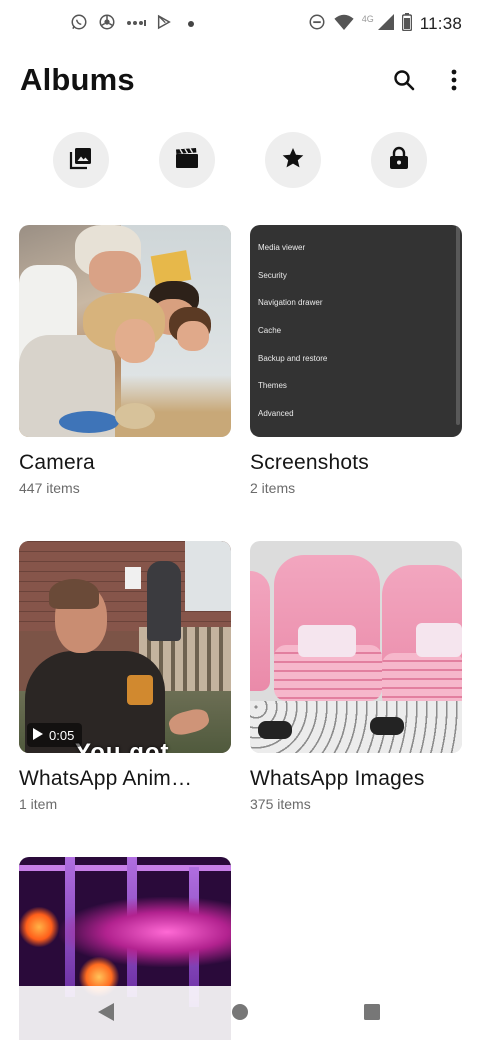 This screenshot has width=480, height=1040. I want to click on status-system-icons: 4G 11:38, so click(385, 24).